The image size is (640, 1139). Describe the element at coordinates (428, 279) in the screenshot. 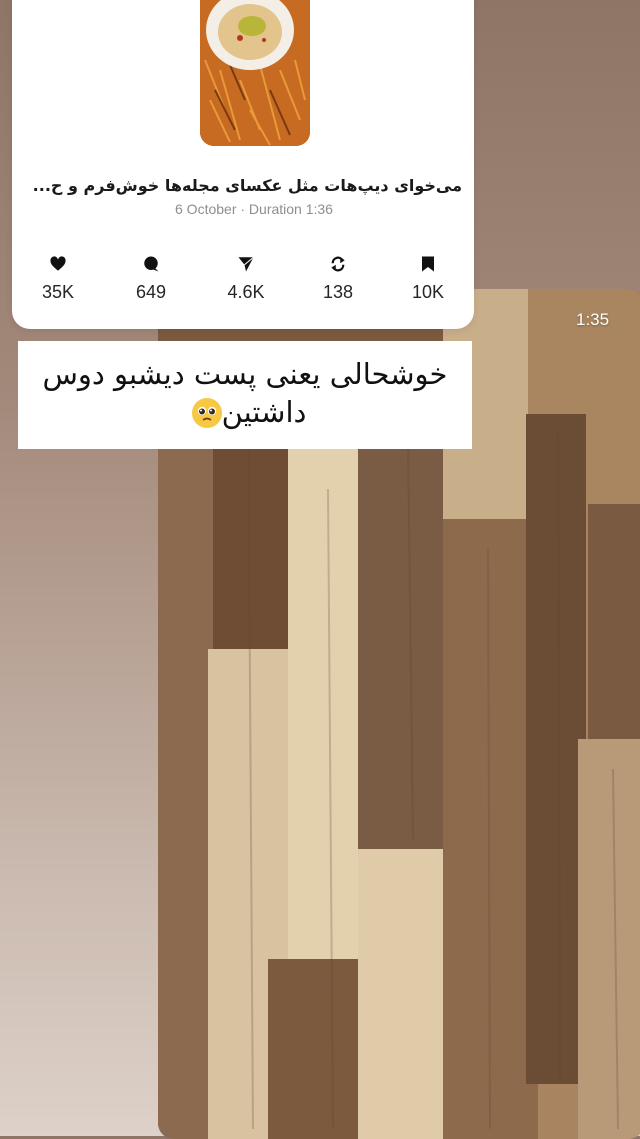

I see `save-stat: 10K` at that location.